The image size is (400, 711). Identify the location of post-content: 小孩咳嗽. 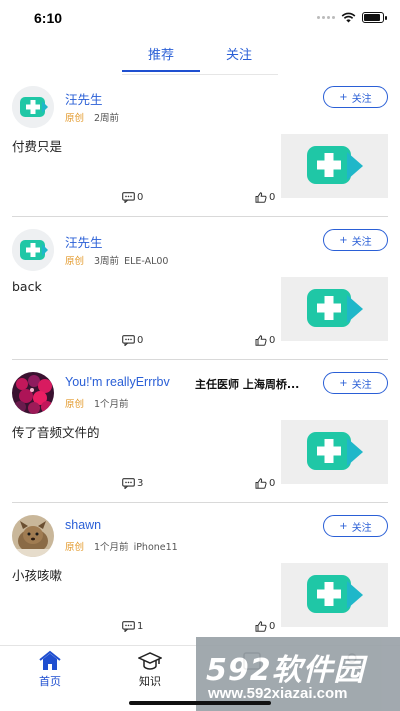
(37, 574).